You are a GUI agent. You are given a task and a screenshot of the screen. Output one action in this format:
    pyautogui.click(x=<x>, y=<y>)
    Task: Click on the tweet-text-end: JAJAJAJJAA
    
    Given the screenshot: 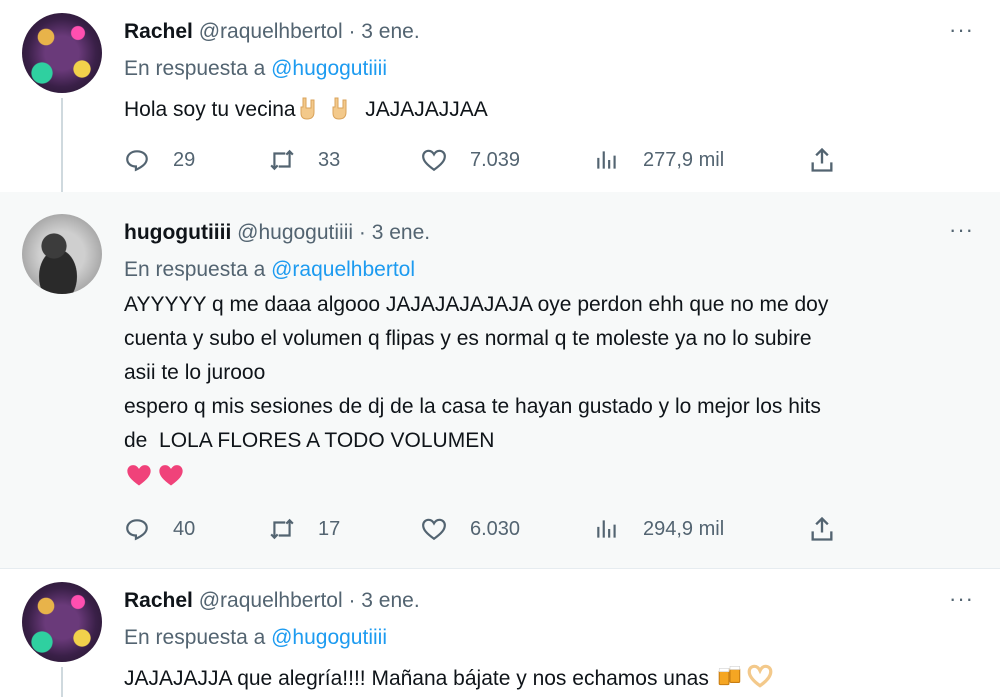 What is the action you would take?
    pyautogui.click(x=420, y=109)
    